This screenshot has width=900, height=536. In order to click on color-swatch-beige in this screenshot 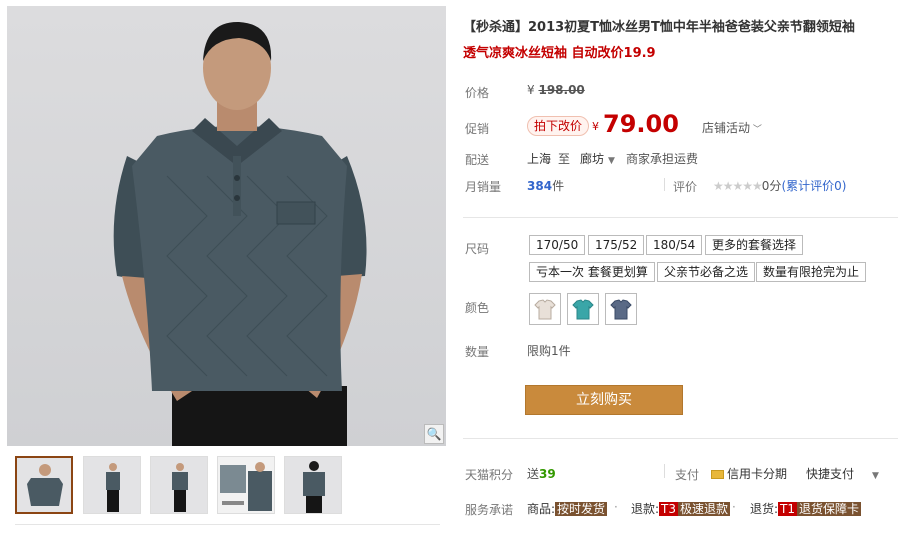, I will do `click(545, 309)`.